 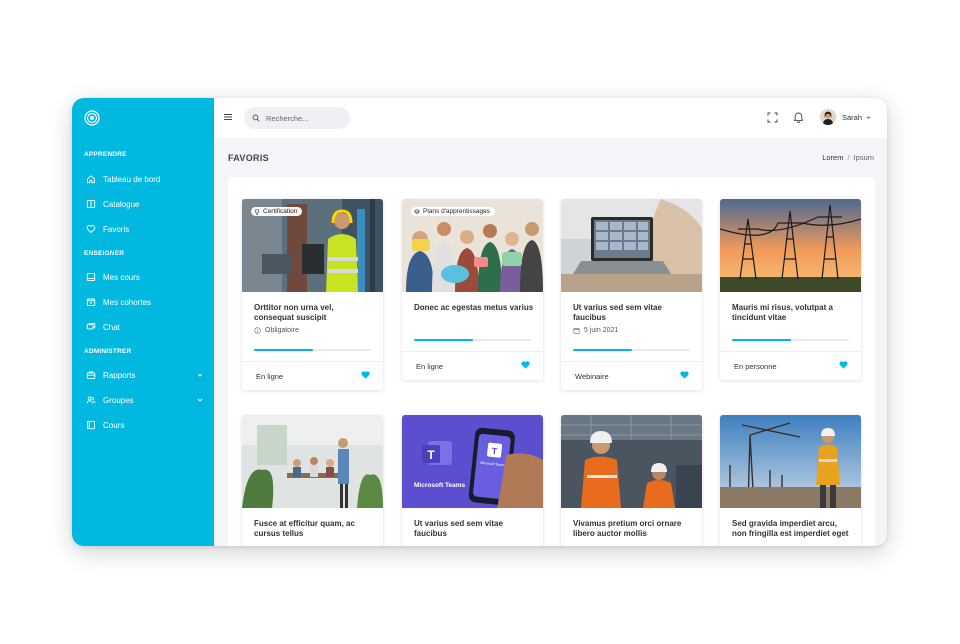 What do you see at coordinates (832, 157) in the screenshot?
I see `breadcrumb-item: Lorem` at bounding box center [832, 157].